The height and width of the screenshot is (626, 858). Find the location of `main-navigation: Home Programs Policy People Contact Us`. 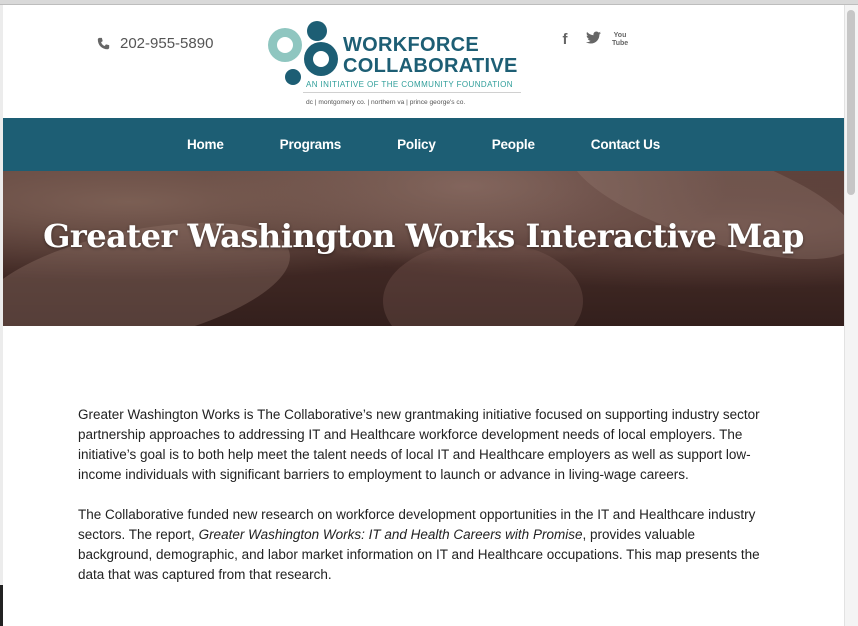

main-navigation: Home Programs Policy People Contact Us is located at coordinates (423, 144).